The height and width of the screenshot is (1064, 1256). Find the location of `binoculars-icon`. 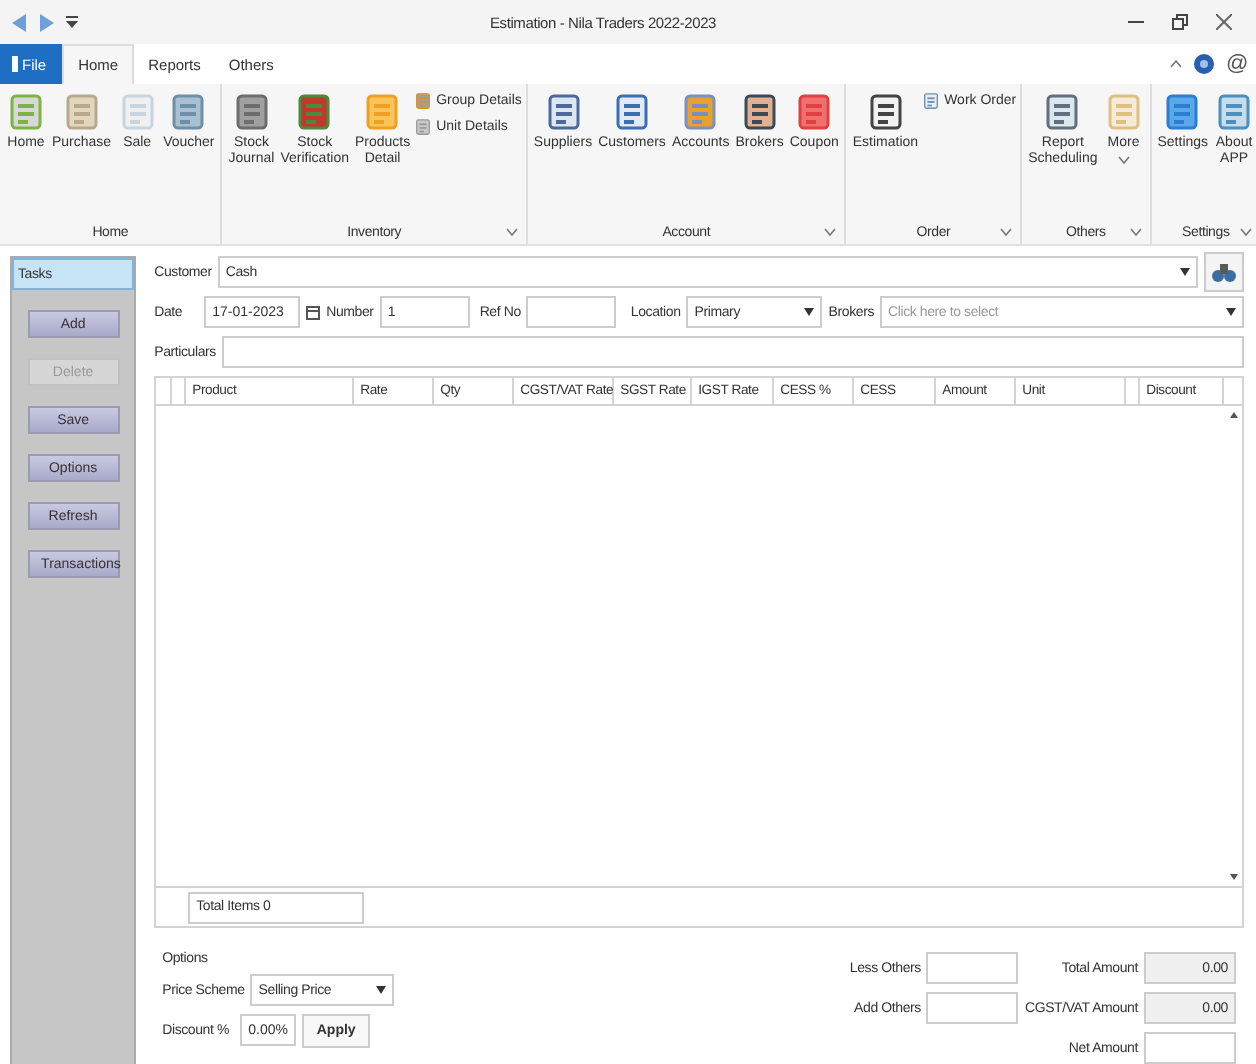

binoculars-icon is located at coordinates (1224, 272).